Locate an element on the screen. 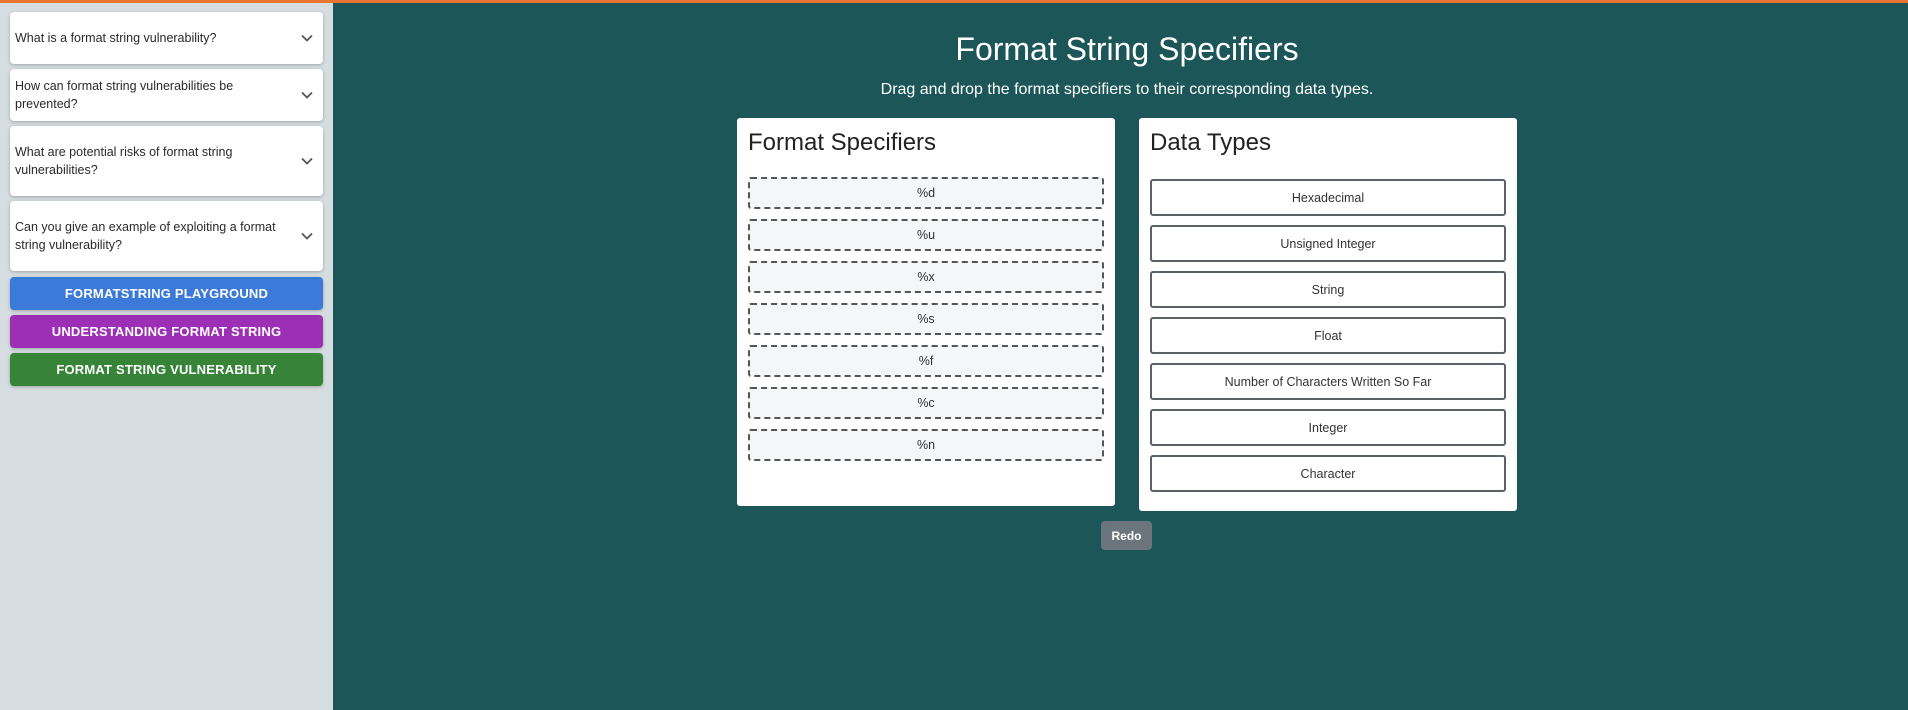 The width and height of the screenshot is (1908, 710). data-type-dropzone: Unsigned Integer is located at coordinates (1328, 243).